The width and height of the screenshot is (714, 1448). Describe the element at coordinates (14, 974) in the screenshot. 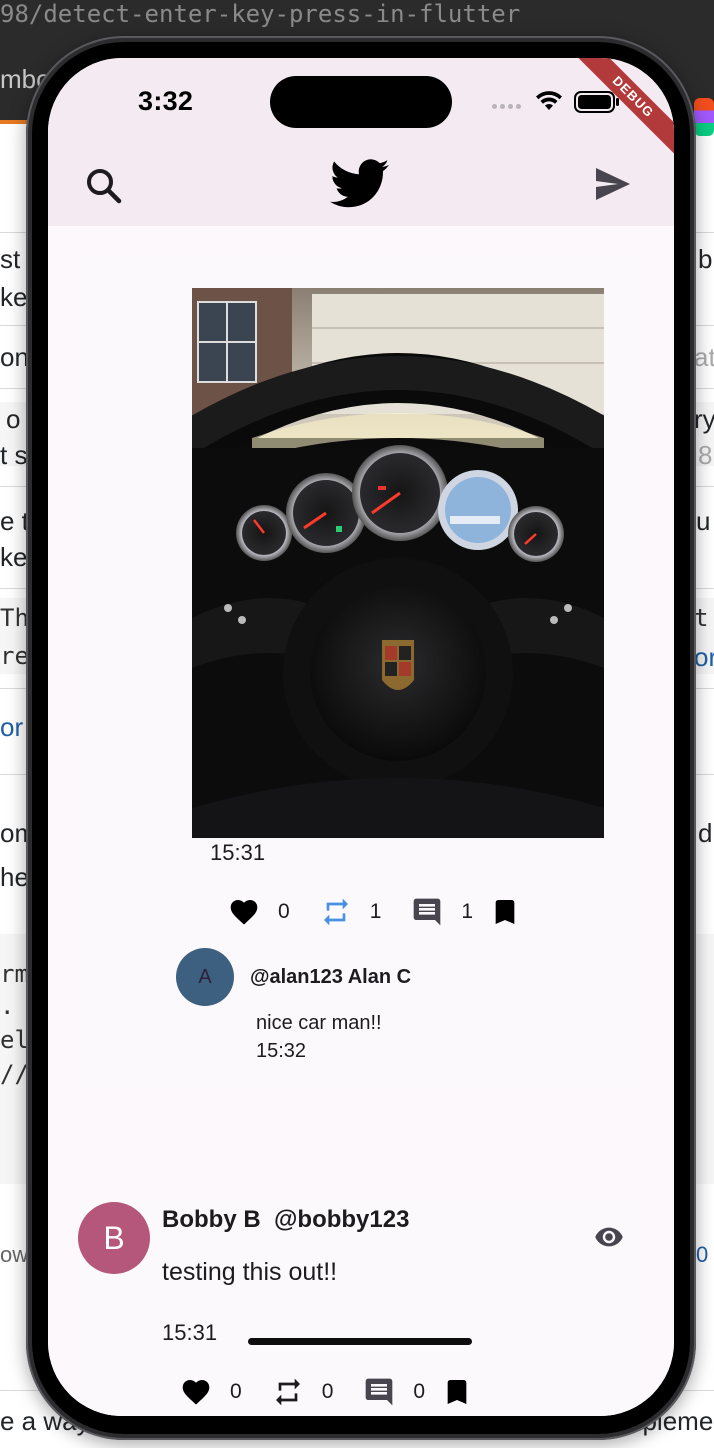

I see `background-fragment: rm` at that location.